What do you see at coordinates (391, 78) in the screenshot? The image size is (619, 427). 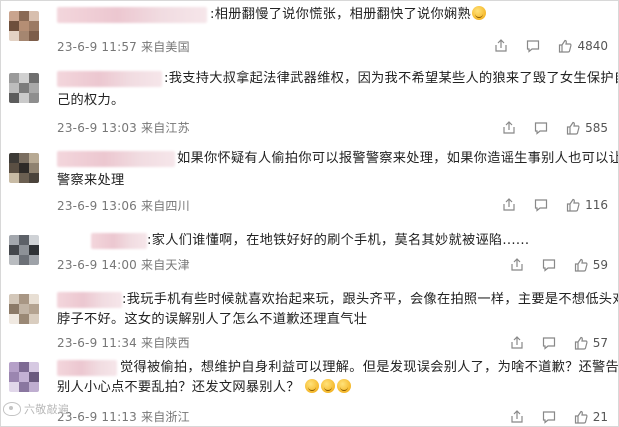 I see `comment-text-line-1: :我支持大叔拿起法律武器维权，因为我不希望某些人的狼来了毁了女生保护自` at bounding box center [391, 78].